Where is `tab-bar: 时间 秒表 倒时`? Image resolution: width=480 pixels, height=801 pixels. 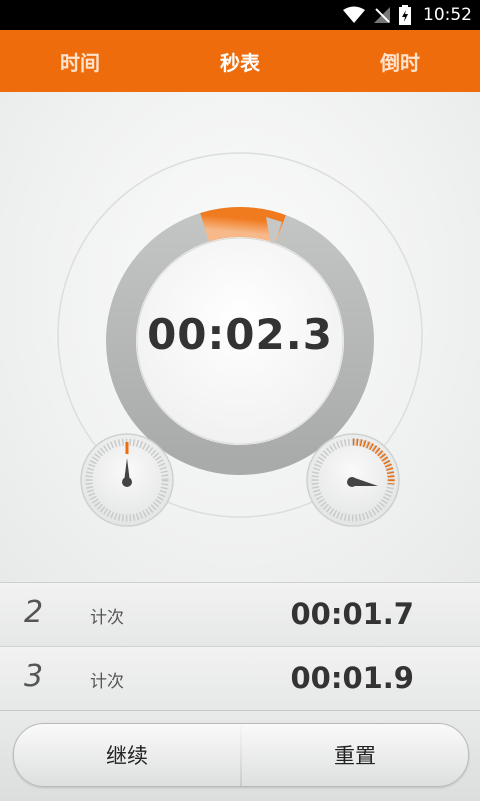
tab-bar: 时间 秒表 倒时 is located at coordinates (240, 61).